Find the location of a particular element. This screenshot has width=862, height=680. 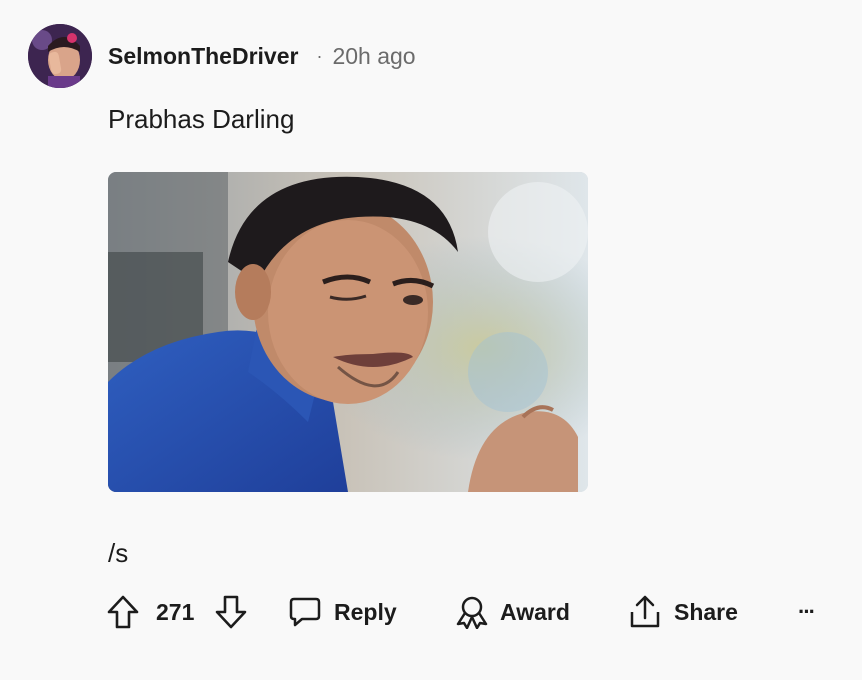

more-options-button: ··· is located at coordinates (807, 612).